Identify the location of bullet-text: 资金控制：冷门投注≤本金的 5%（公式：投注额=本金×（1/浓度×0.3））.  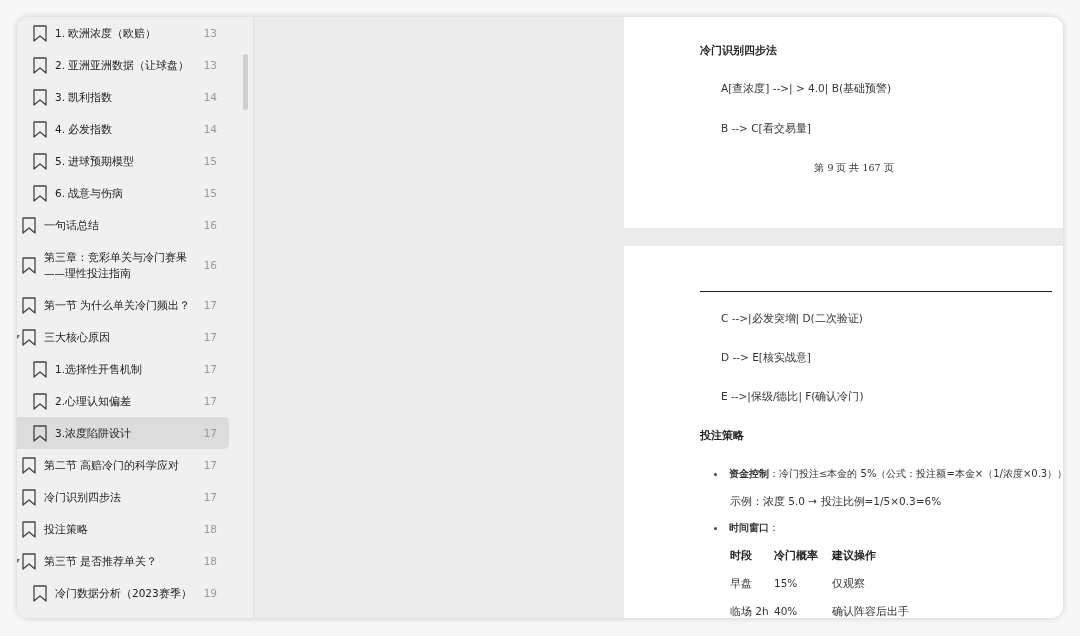
(896, 474).